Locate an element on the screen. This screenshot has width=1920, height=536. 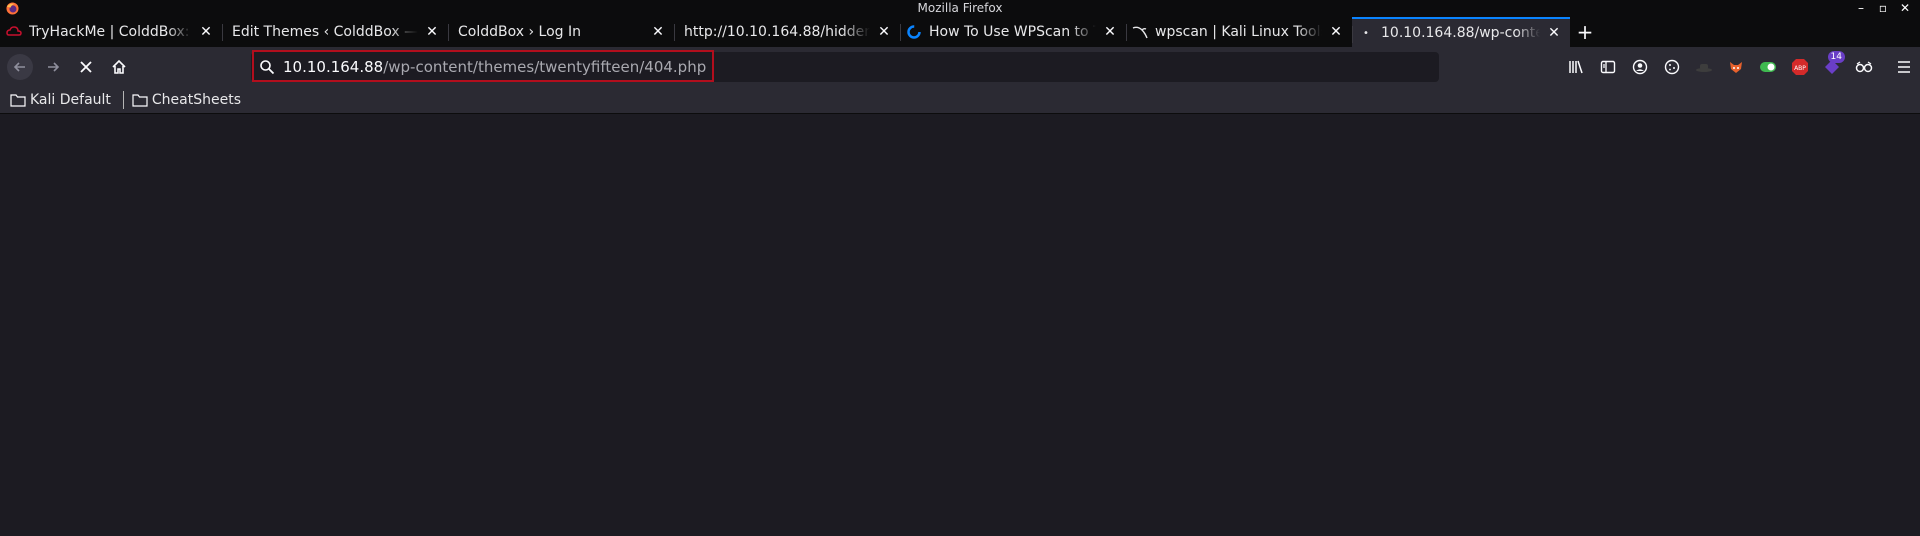
bookmarks-separator is located at coordinates (123, 100).